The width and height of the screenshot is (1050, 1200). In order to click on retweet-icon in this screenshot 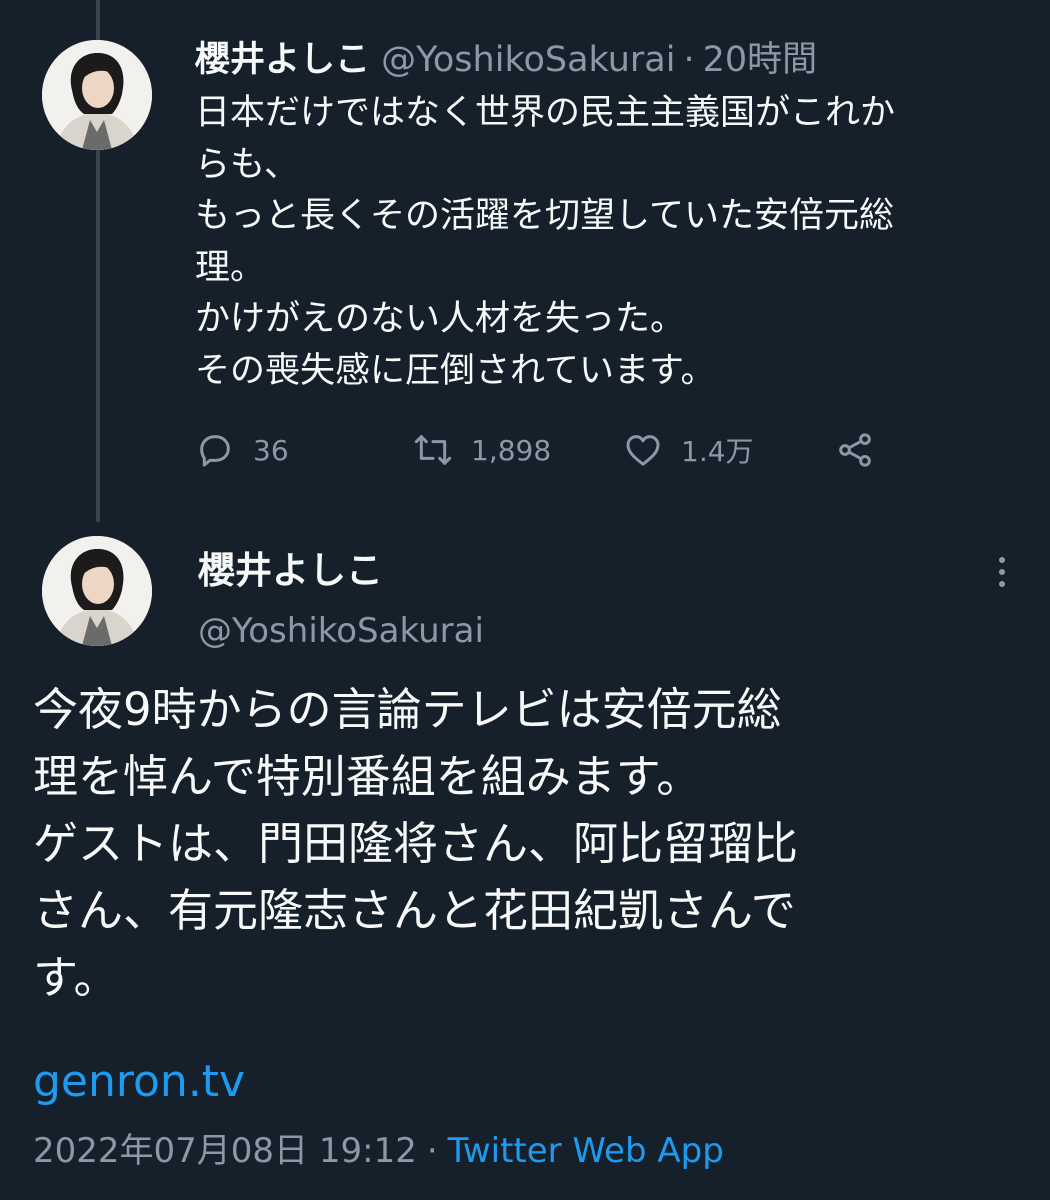, I will do `click(433, 450)`.